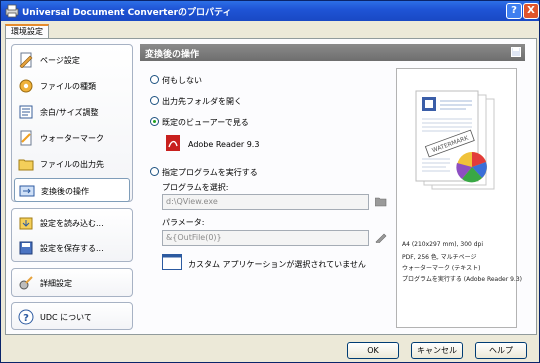 This screenshot has width=540, height=363. What do you see at coordinates (270, 11) in the screenshot?
I see `title-bar: Universal Document Converterのプロパティ ? X` at bounding box center [270, 11].